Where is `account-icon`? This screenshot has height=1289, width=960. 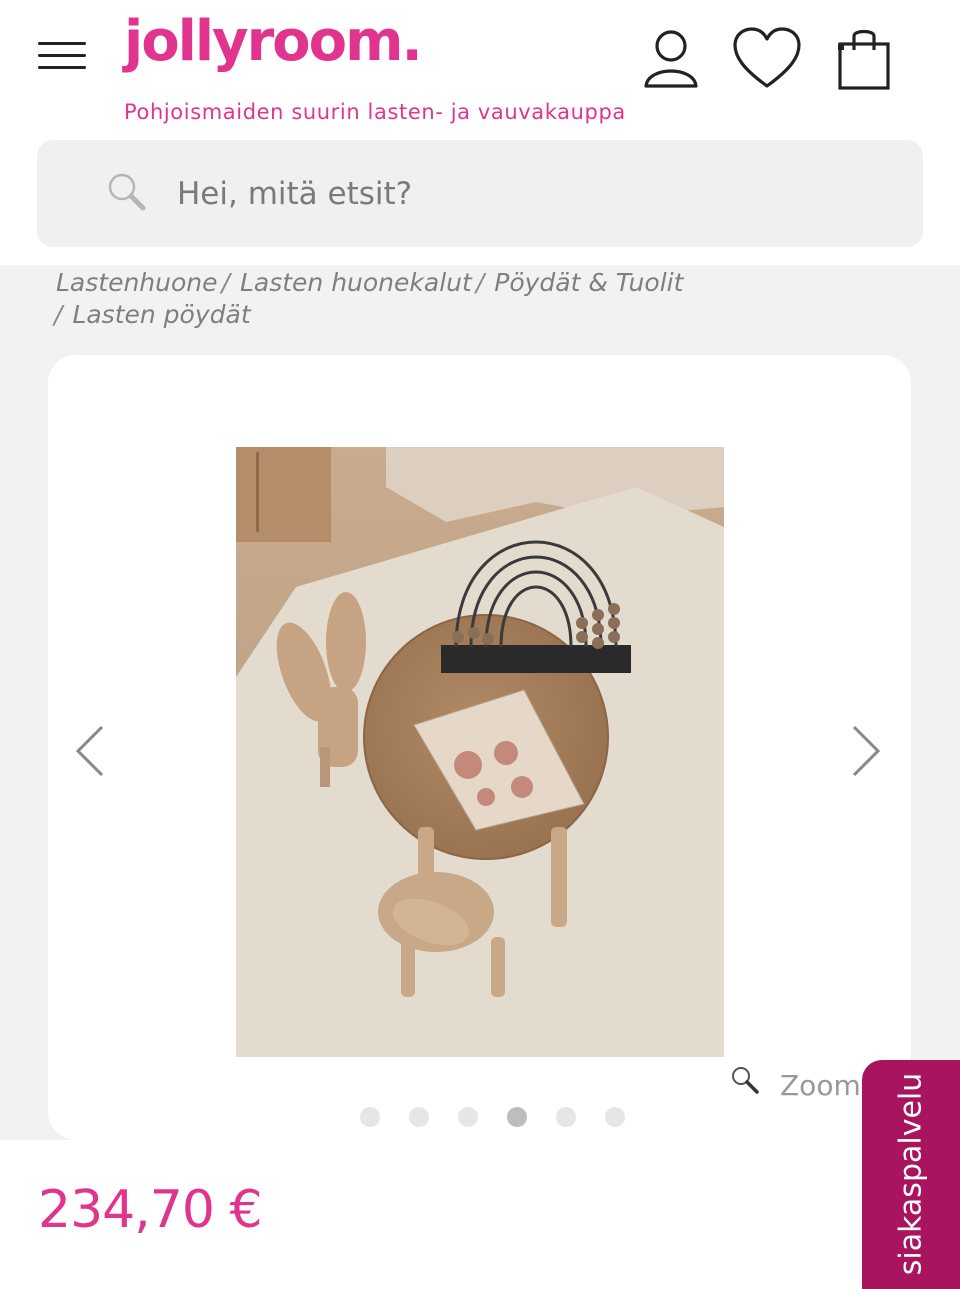 account-icon is located at coordinates (671, 59).